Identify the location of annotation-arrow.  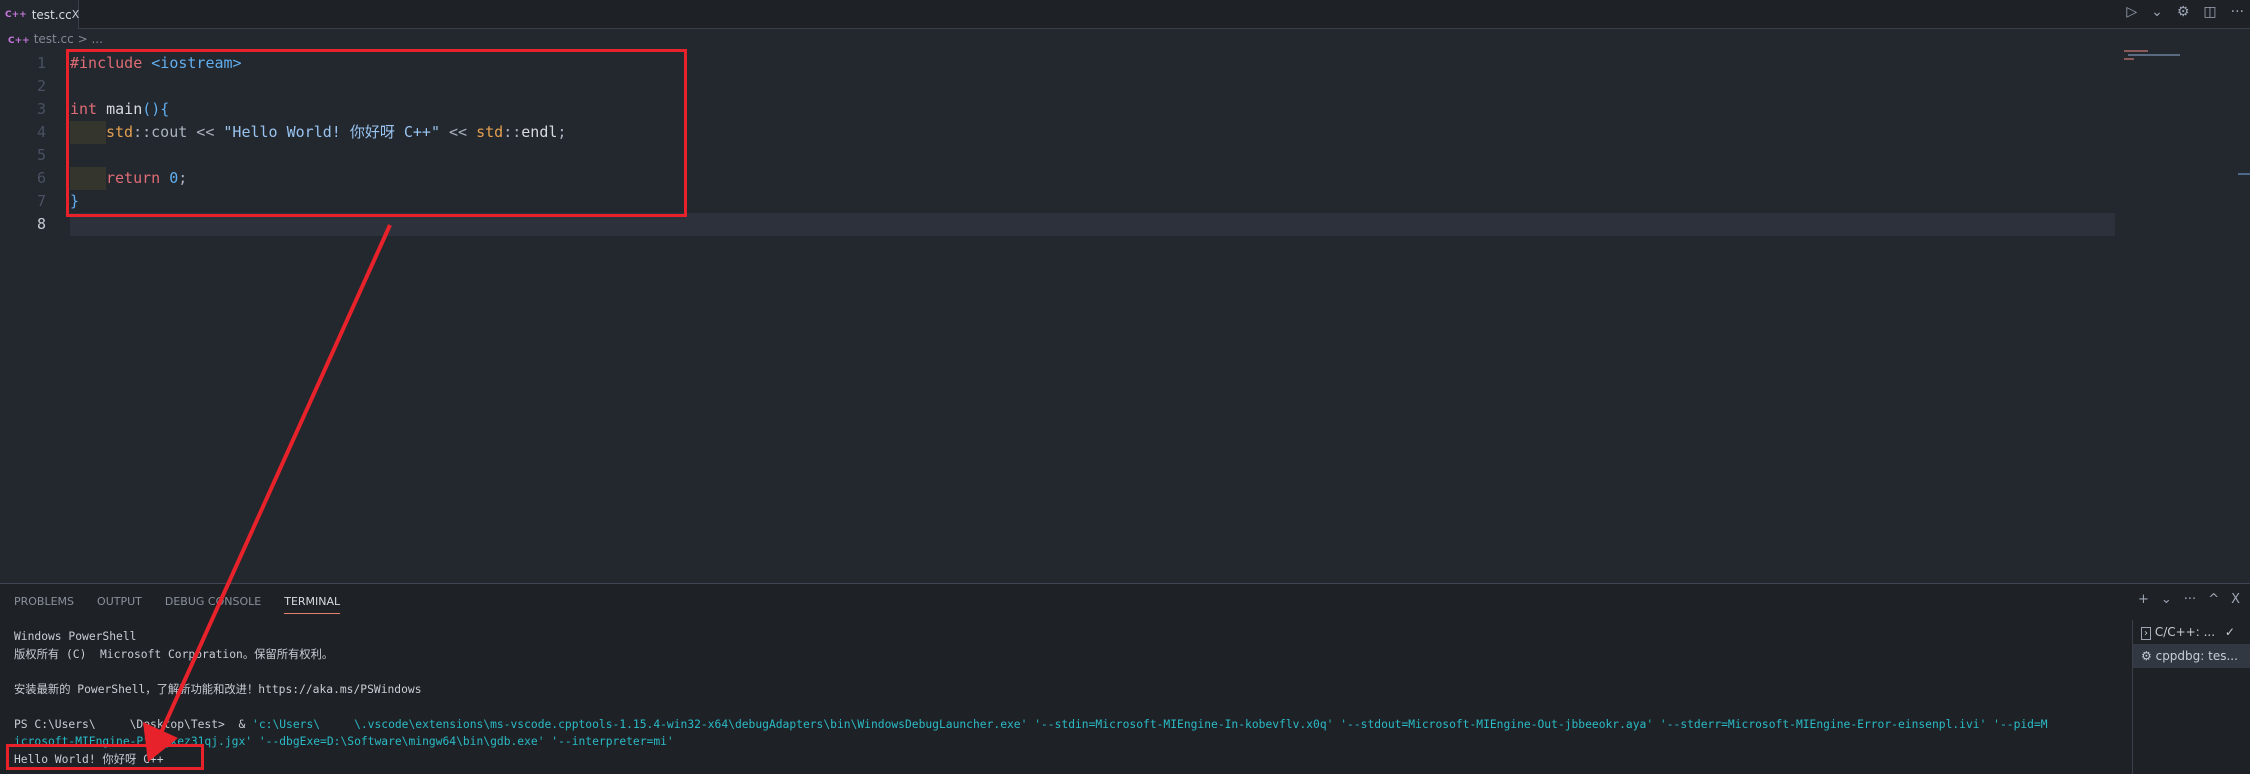
(267, 493).